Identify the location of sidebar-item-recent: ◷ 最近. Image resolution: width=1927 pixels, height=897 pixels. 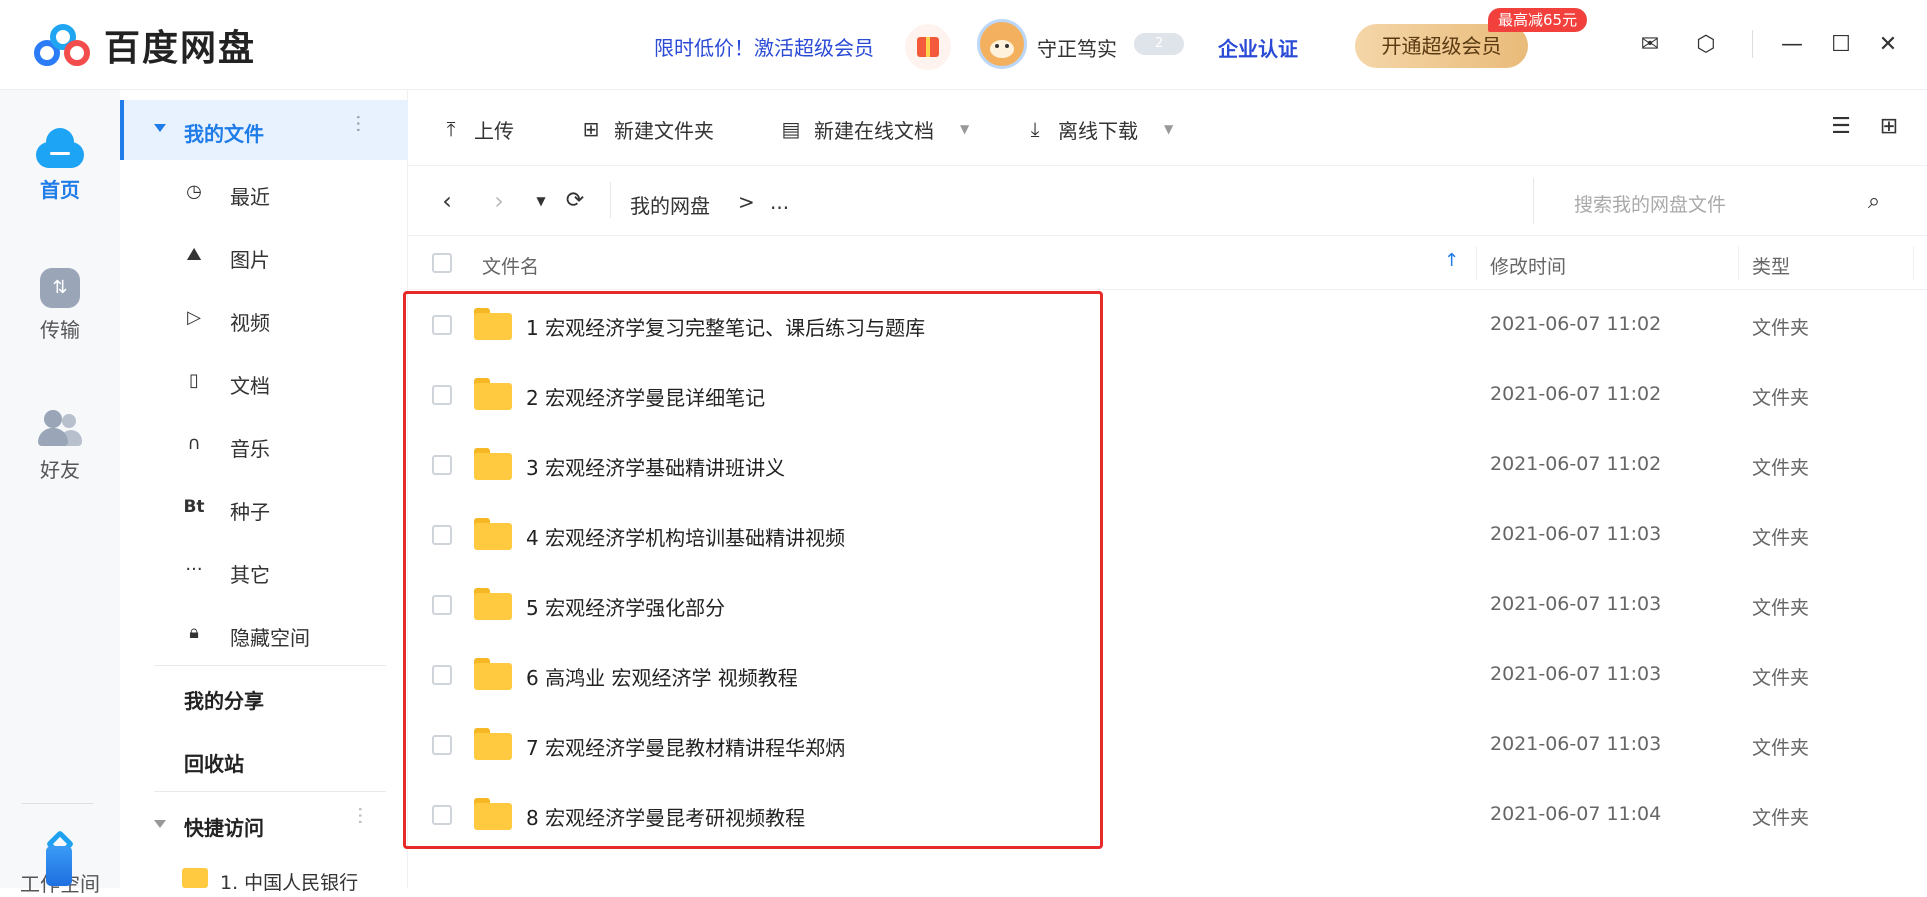
(264, 193).